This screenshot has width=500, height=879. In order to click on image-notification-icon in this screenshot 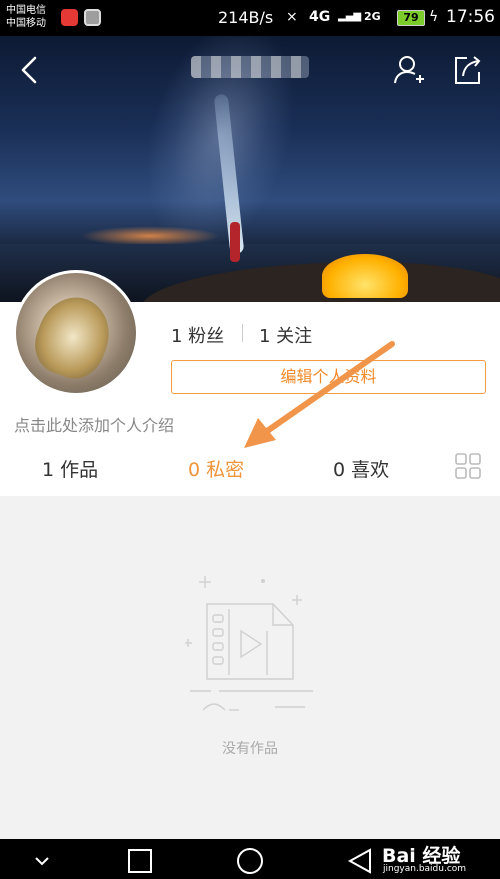, I will do `click(92, 17)`.